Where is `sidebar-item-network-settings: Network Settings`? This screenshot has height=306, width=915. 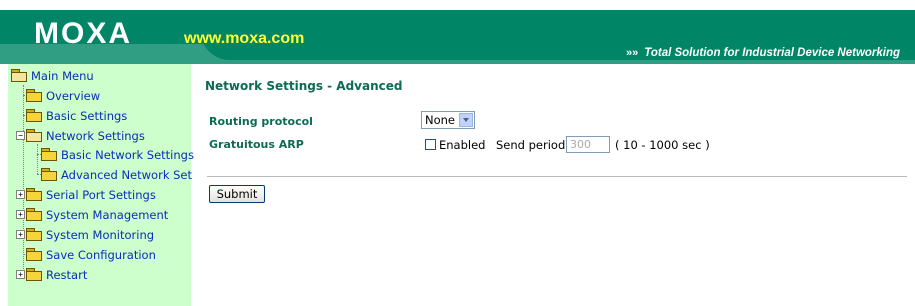 sidebar-item-network-settings: Network Settings is located at coordinates (85, 136).